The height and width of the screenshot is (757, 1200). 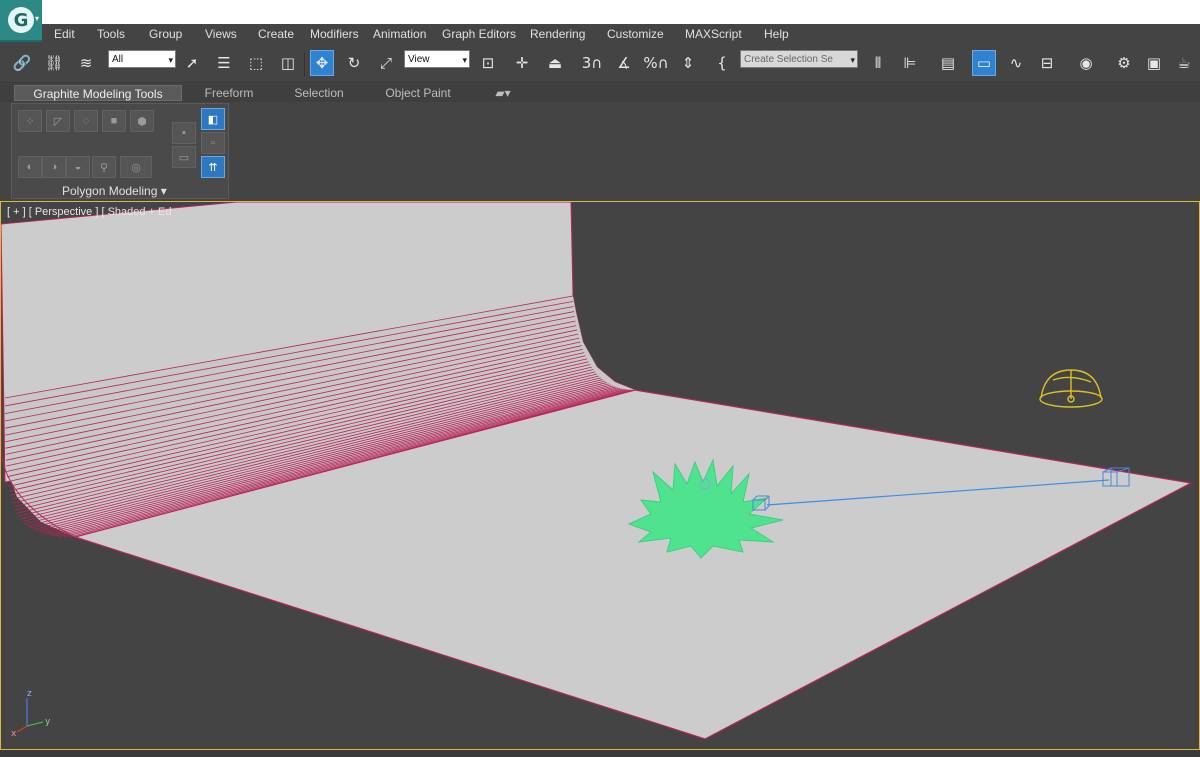 I want to click on spinner-snap-icon: ⇕, so click(x=688, y=63).